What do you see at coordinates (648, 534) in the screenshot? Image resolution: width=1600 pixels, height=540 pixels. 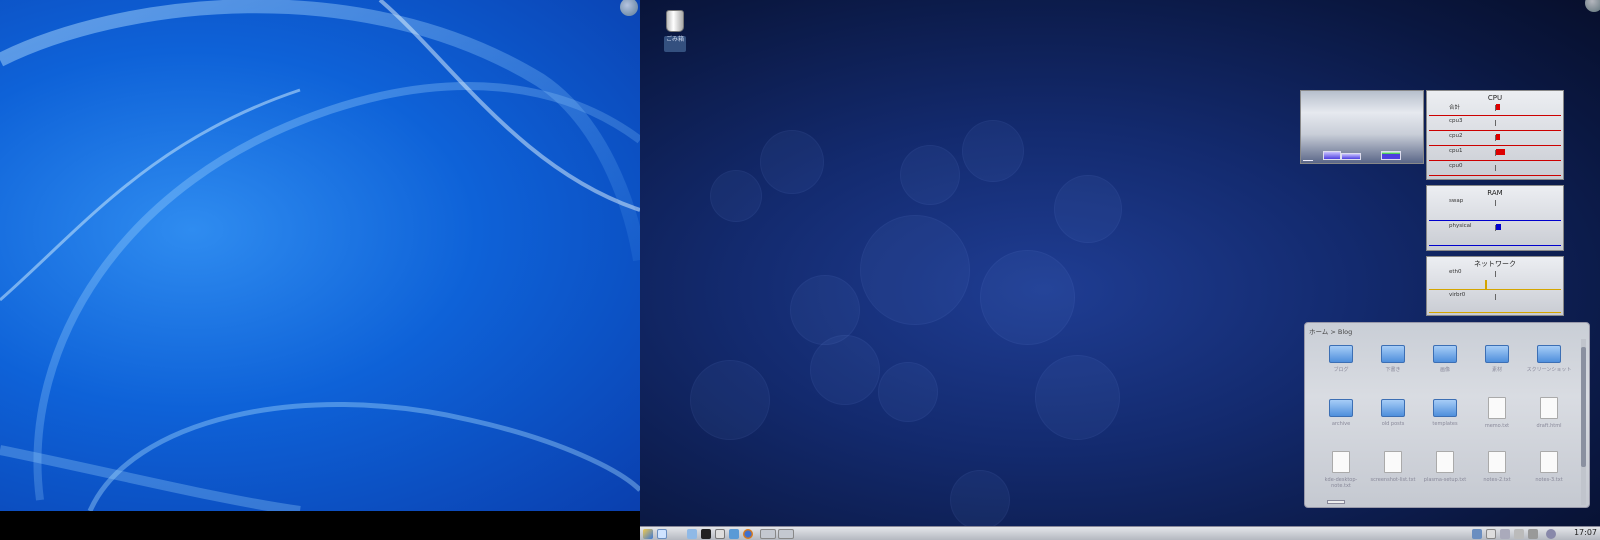 I see `kickoff-menu-icon` at bounding box center [648, 534].